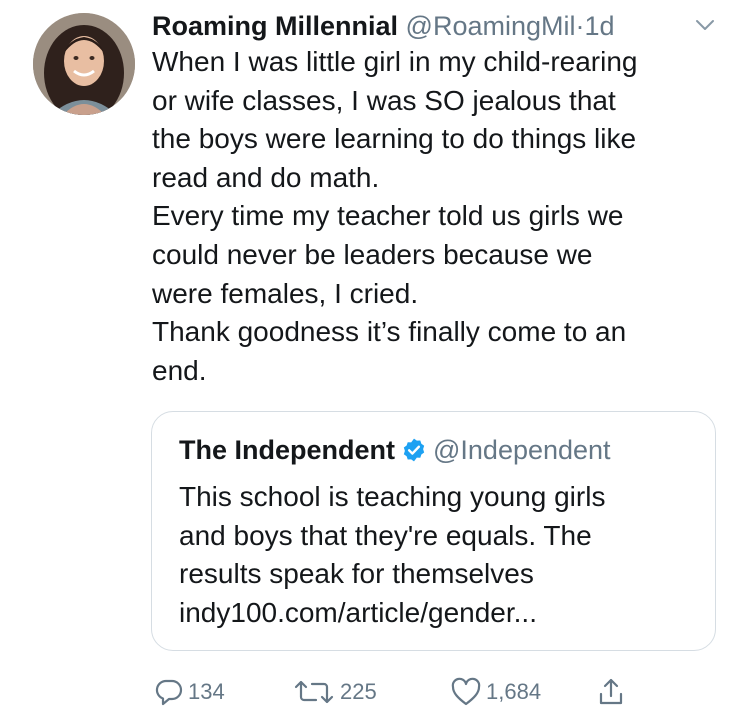  Describe the element at coordinates (466, 692) in the screenshot. I see `like-icon` at that location.